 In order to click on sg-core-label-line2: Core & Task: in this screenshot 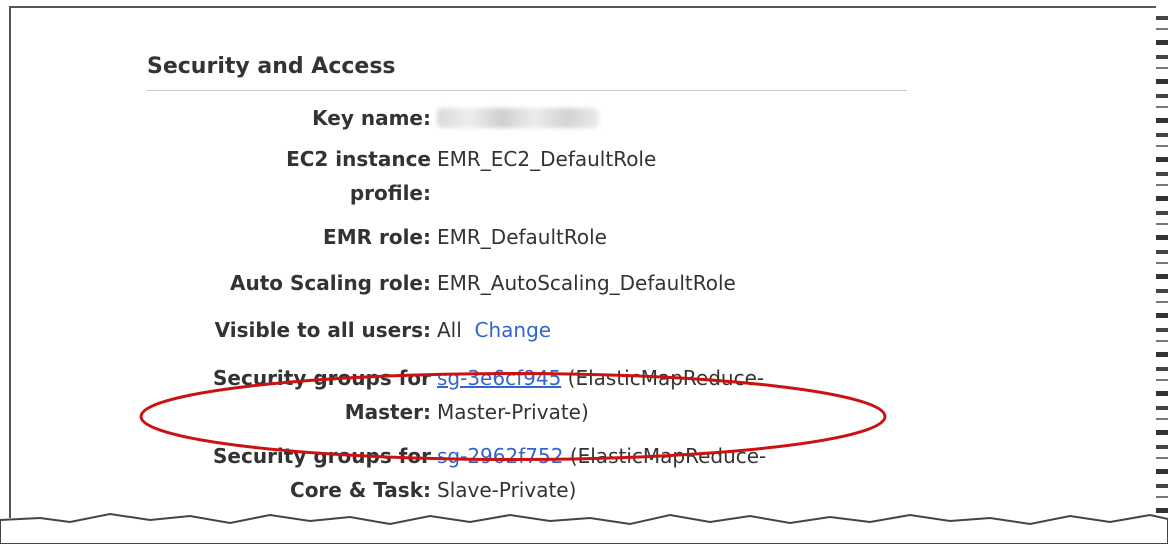, I will do `click(360, 490)`.